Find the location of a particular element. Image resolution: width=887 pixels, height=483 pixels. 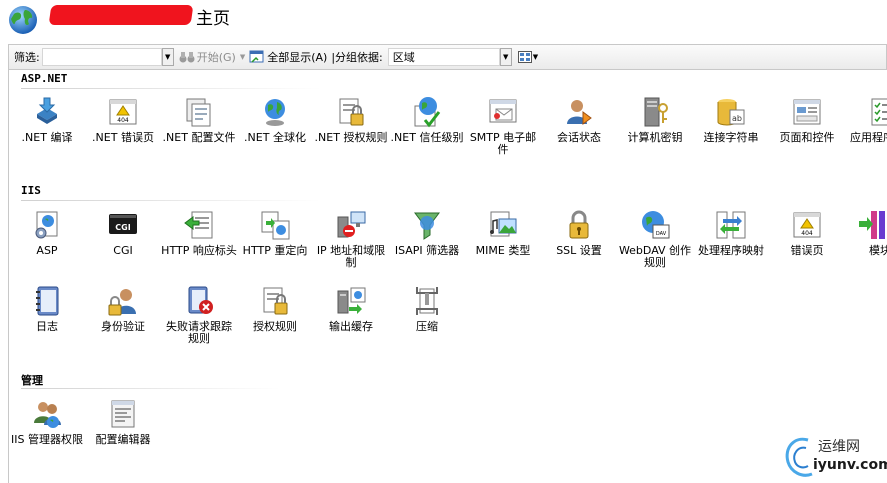

globe-icon is located at coordinates (23, 20).